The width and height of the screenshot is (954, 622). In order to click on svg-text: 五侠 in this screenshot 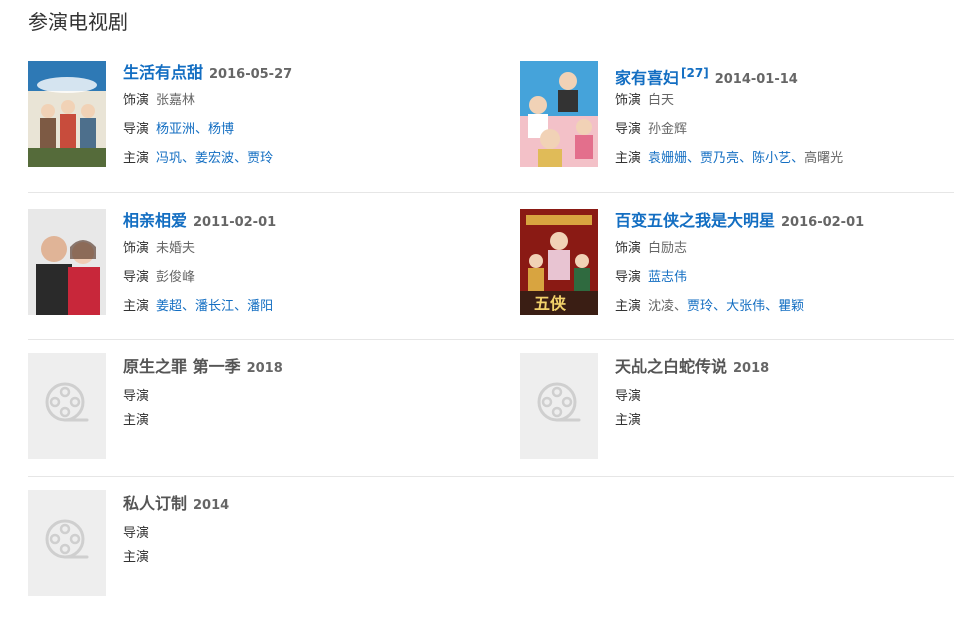, I will do `click(550, 303)`.